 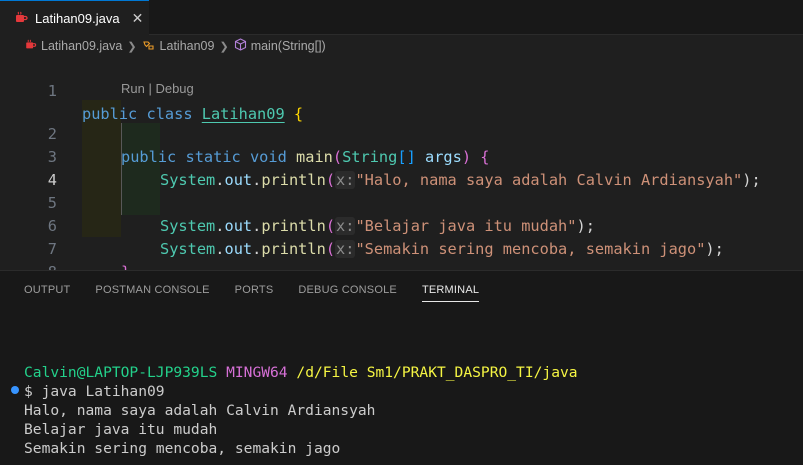 I want to click on terminal-output-line: Semakin sering mencoba, semakin jago, so click(x=182, y=448).